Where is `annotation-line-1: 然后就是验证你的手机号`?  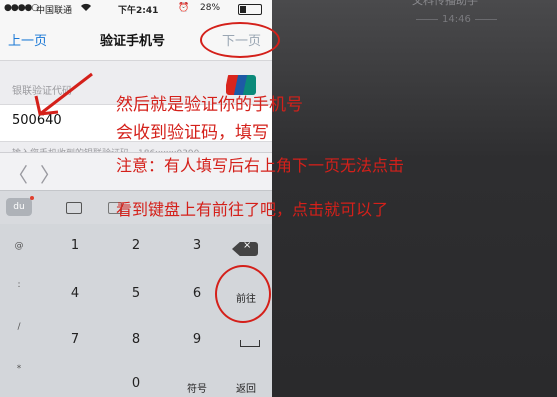
annotation-line-1: 然后就是验证你的手机号 is located at coordinates (209, 105).